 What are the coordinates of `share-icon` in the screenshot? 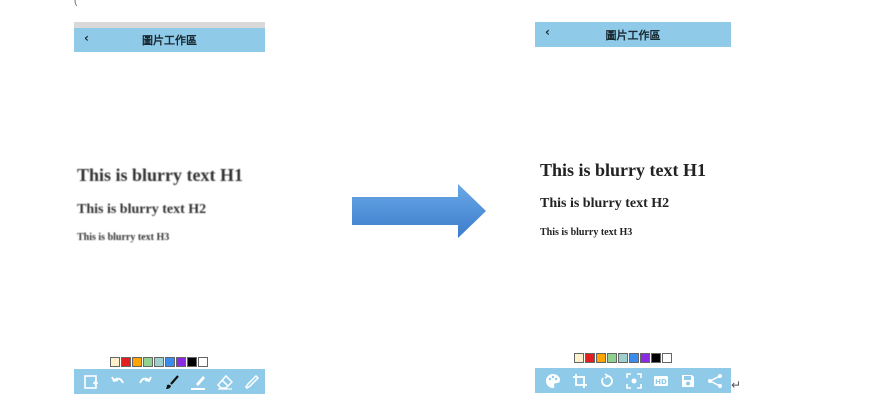 It's located at (714, 381).